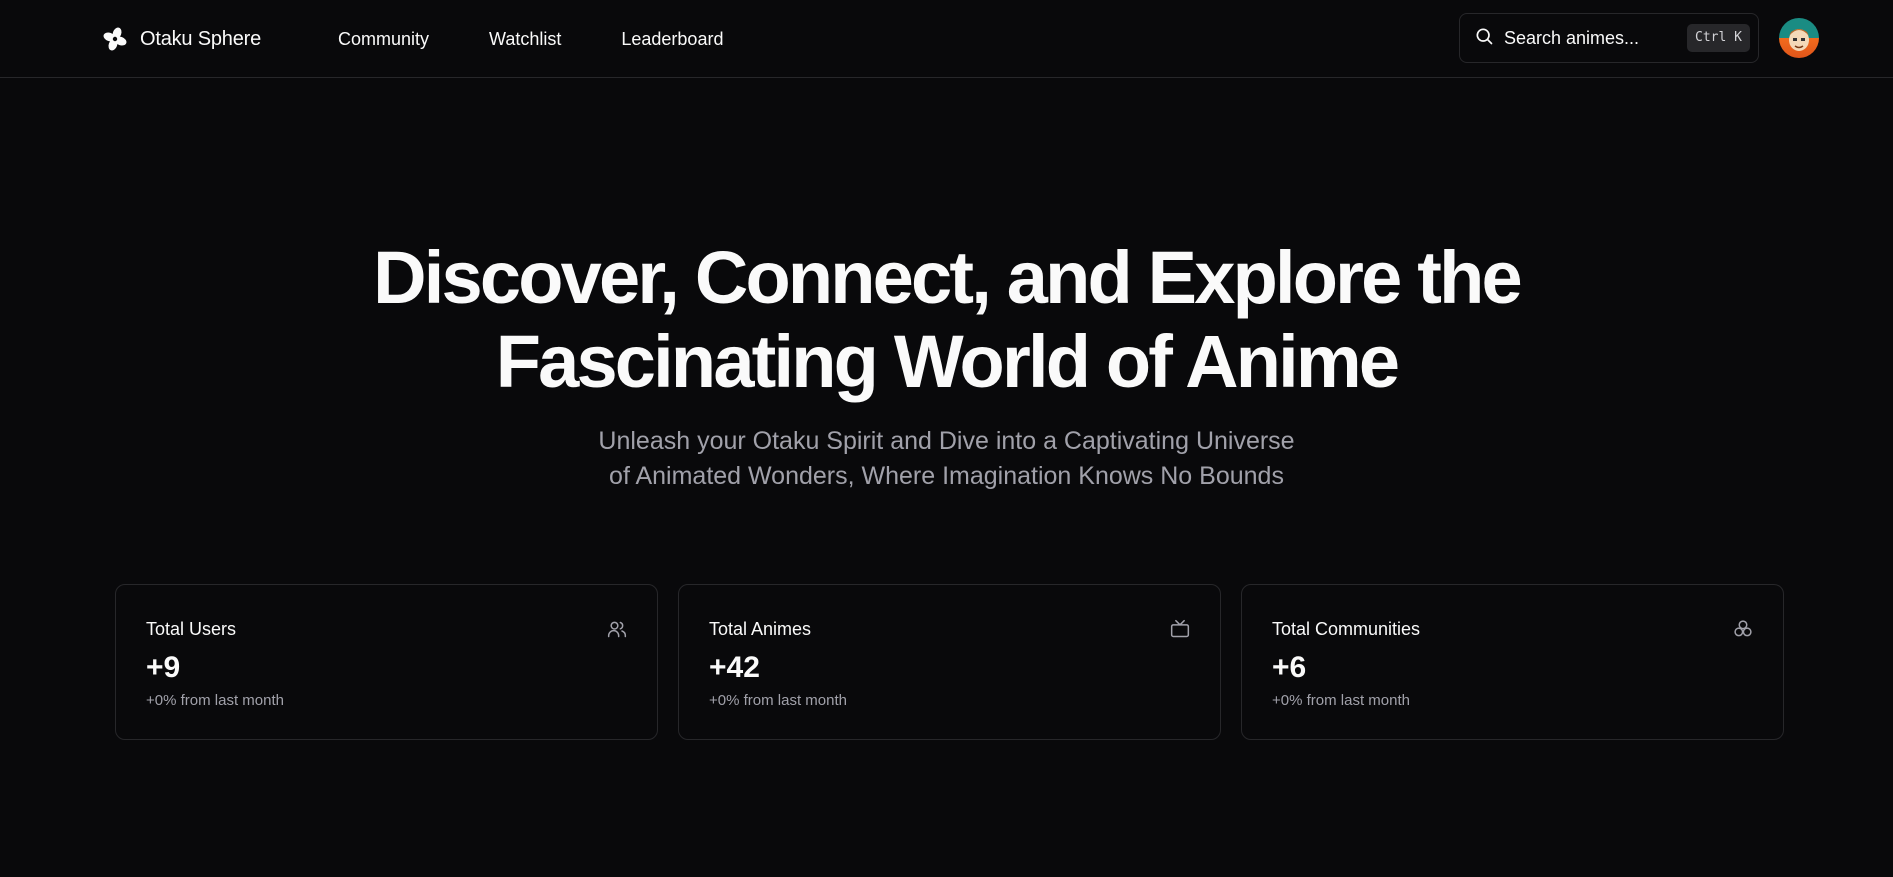 The height and width of the screenshot is (877, 1893). Describe the element at coordinates (386, 662) in the screenshot. I see `stat-card-users: Total Users +9 +0% from last month` at that location.